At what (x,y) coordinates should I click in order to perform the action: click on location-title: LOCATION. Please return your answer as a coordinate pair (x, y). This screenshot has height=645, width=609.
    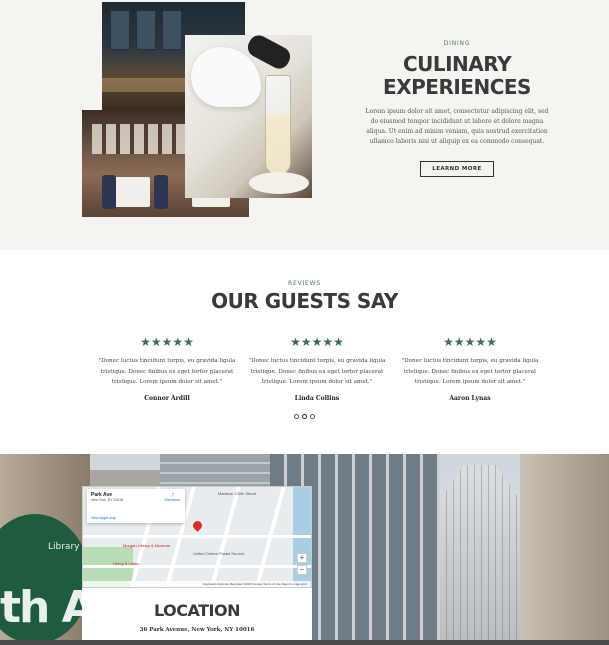
    Looking at the image, I should click on (197, 610).